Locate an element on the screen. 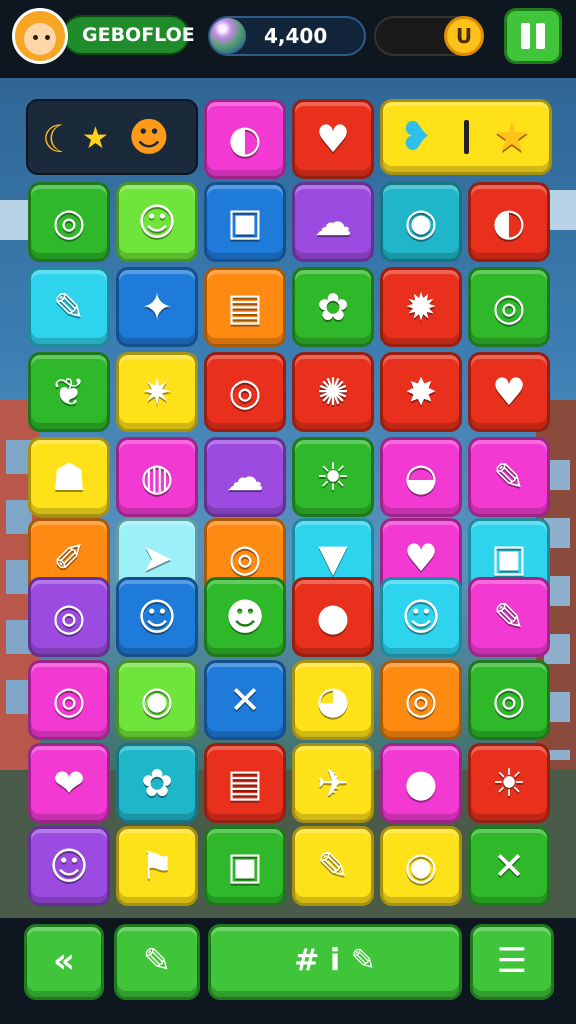  pause-button is located at coordinates (533, 36).